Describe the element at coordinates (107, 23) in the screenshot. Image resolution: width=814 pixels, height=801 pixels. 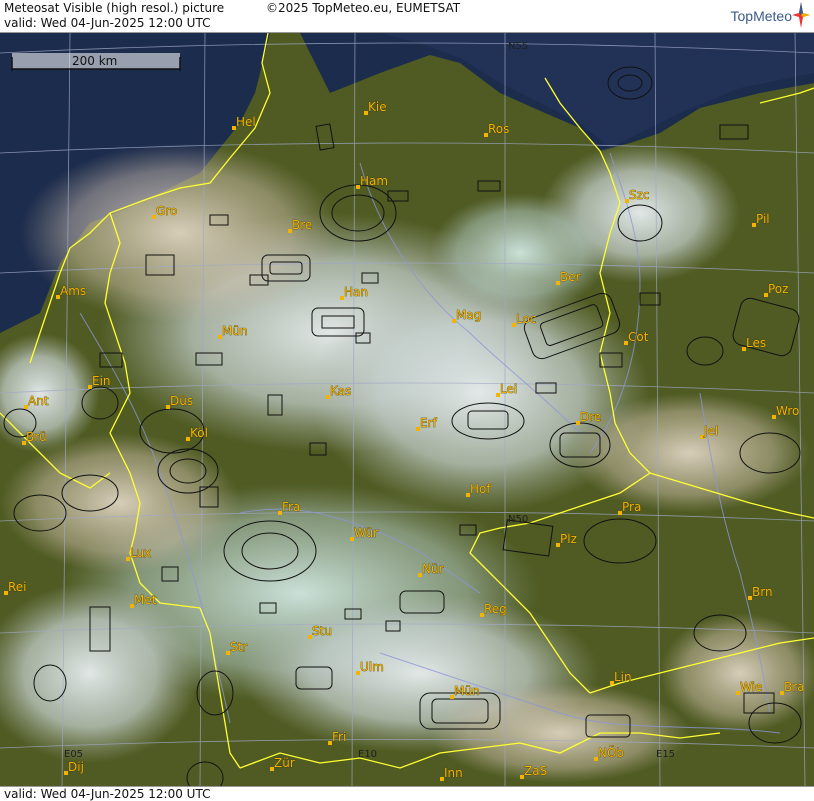
I see `valid-time: valid: Wed 04-Jun-2025 12:00 UTC` at that location.